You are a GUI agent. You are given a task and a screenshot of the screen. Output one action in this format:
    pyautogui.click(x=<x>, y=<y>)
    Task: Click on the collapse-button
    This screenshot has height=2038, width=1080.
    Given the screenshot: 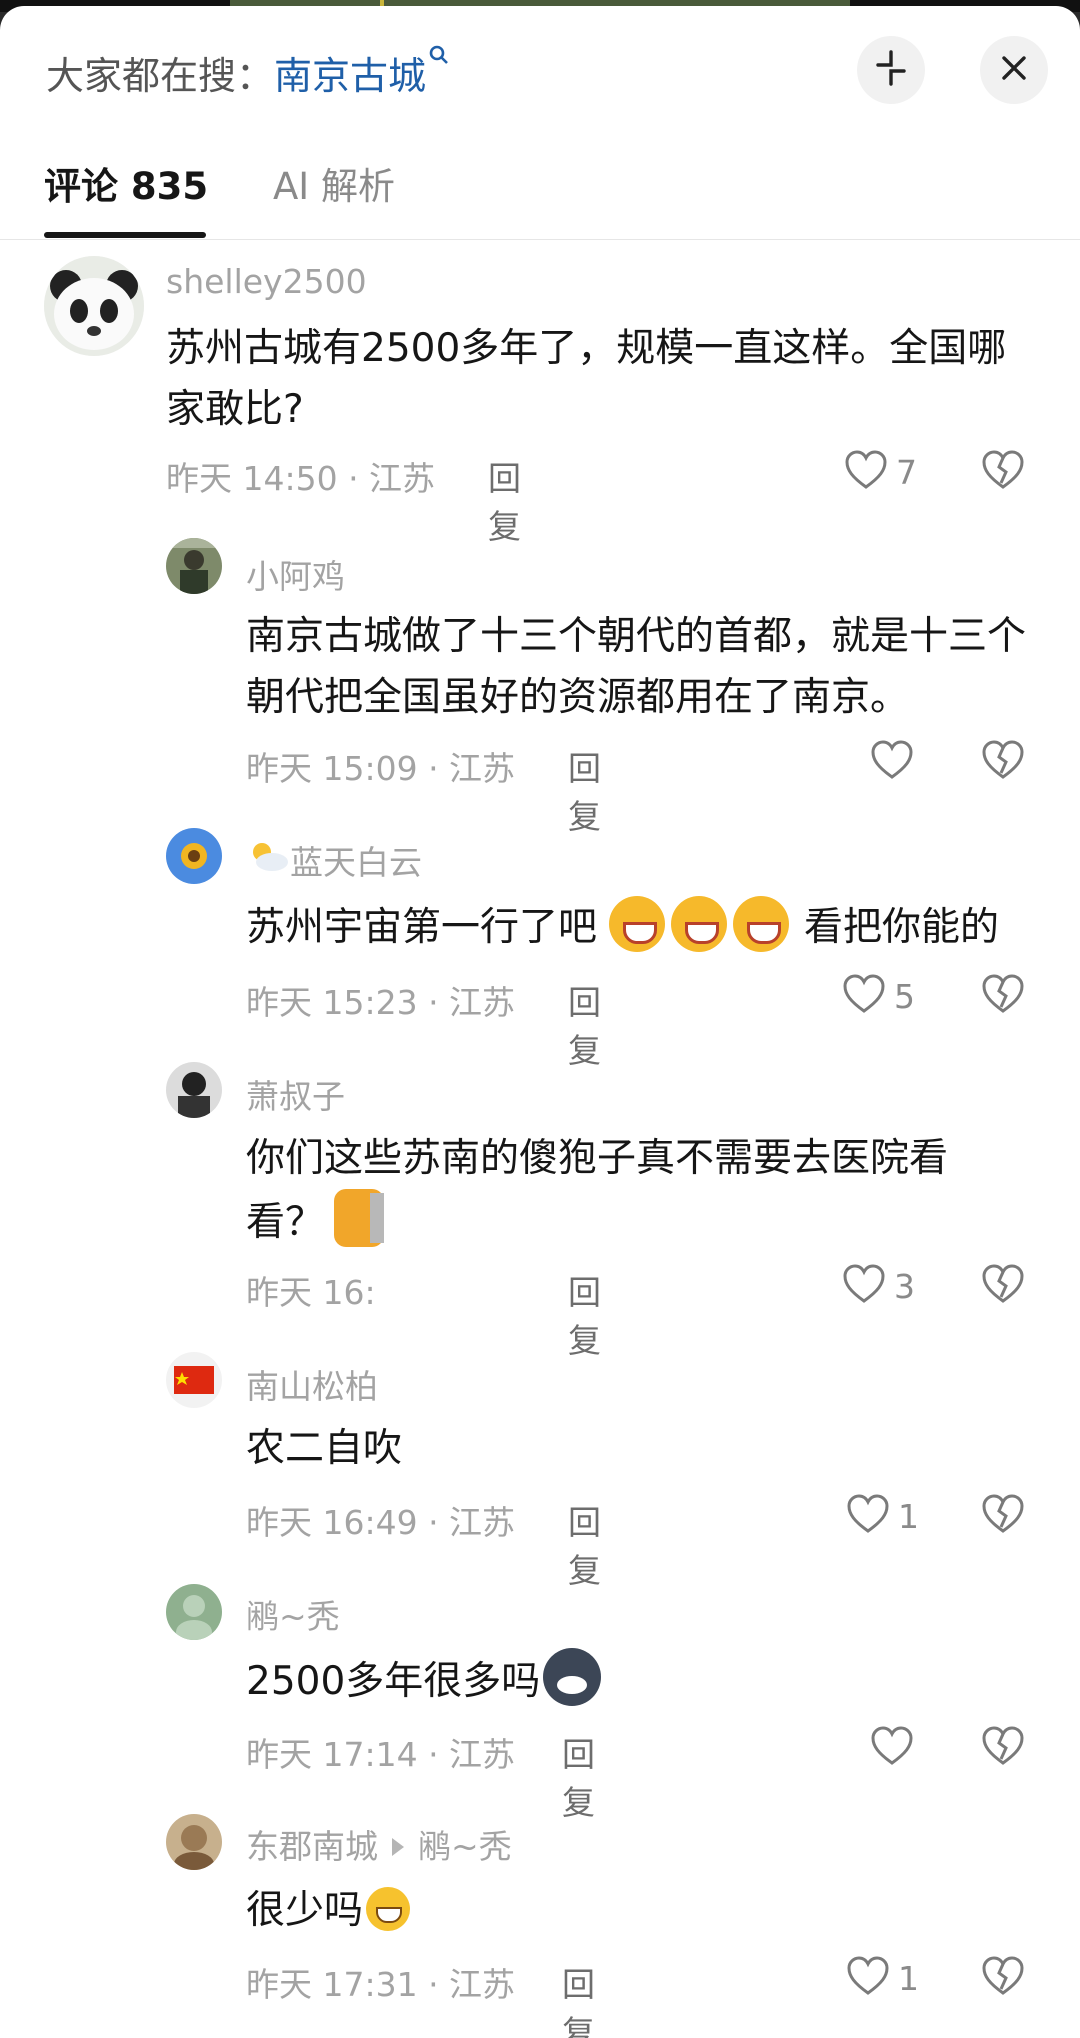 What is the action you would take?
    pyautogui.click(x=891, y=70)
    